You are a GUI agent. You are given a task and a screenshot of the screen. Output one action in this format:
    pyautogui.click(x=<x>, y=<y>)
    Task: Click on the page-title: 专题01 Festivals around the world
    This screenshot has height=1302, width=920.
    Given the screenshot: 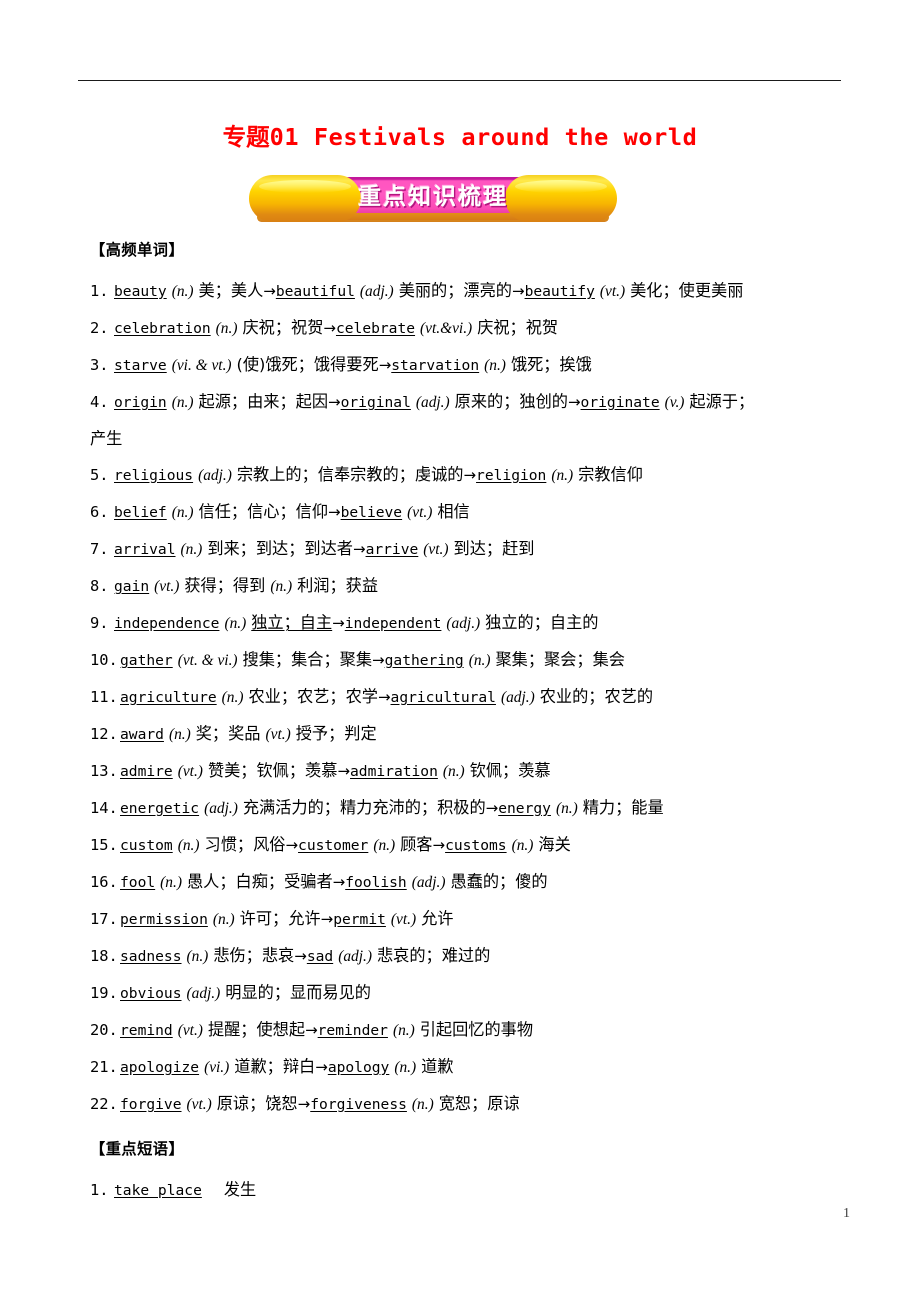 What is the action you would take?
    pyautogui.click(x=460, y=135)
    